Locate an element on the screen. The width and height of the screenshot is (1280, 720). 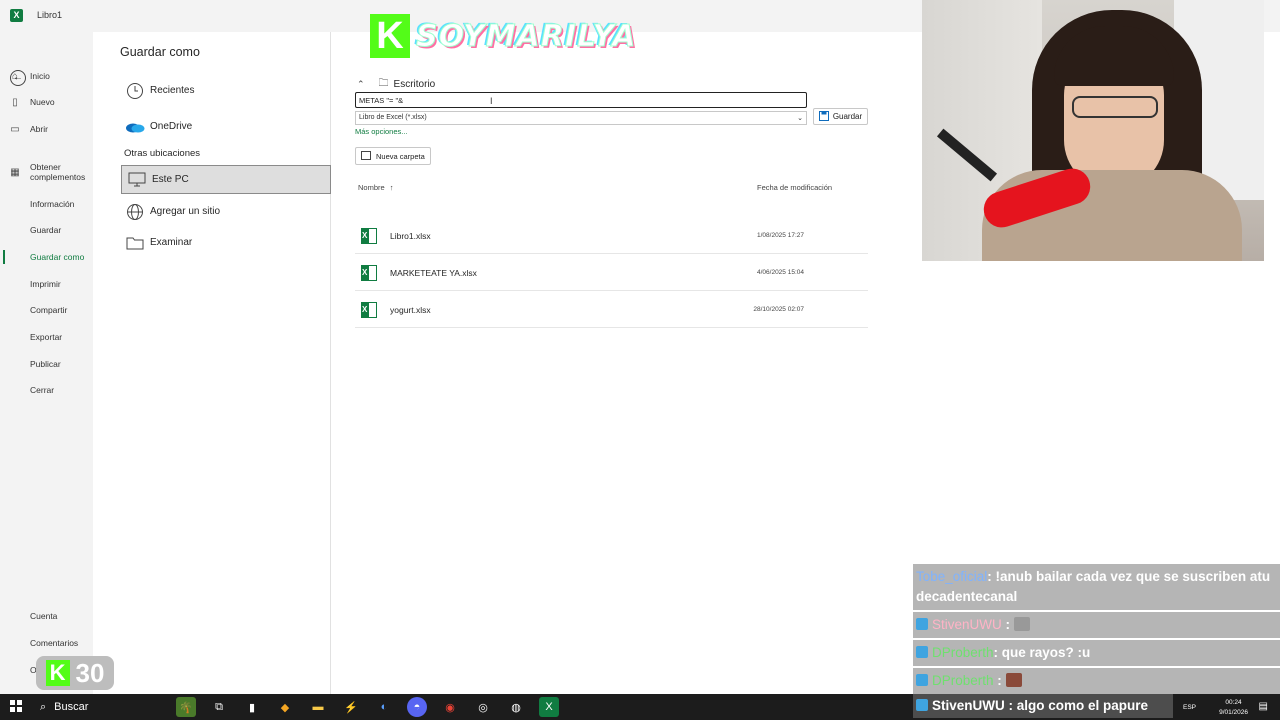
chat-text: : algo como el papure is located at coordinates (1076, 705).